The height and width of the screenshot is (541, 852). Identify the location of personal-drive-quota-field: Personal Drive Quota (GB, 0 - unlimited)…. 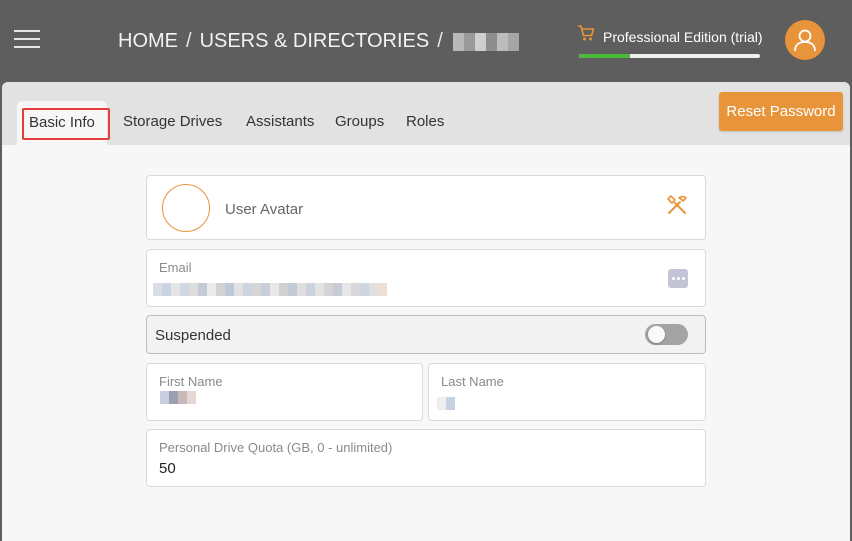
(426, 458).